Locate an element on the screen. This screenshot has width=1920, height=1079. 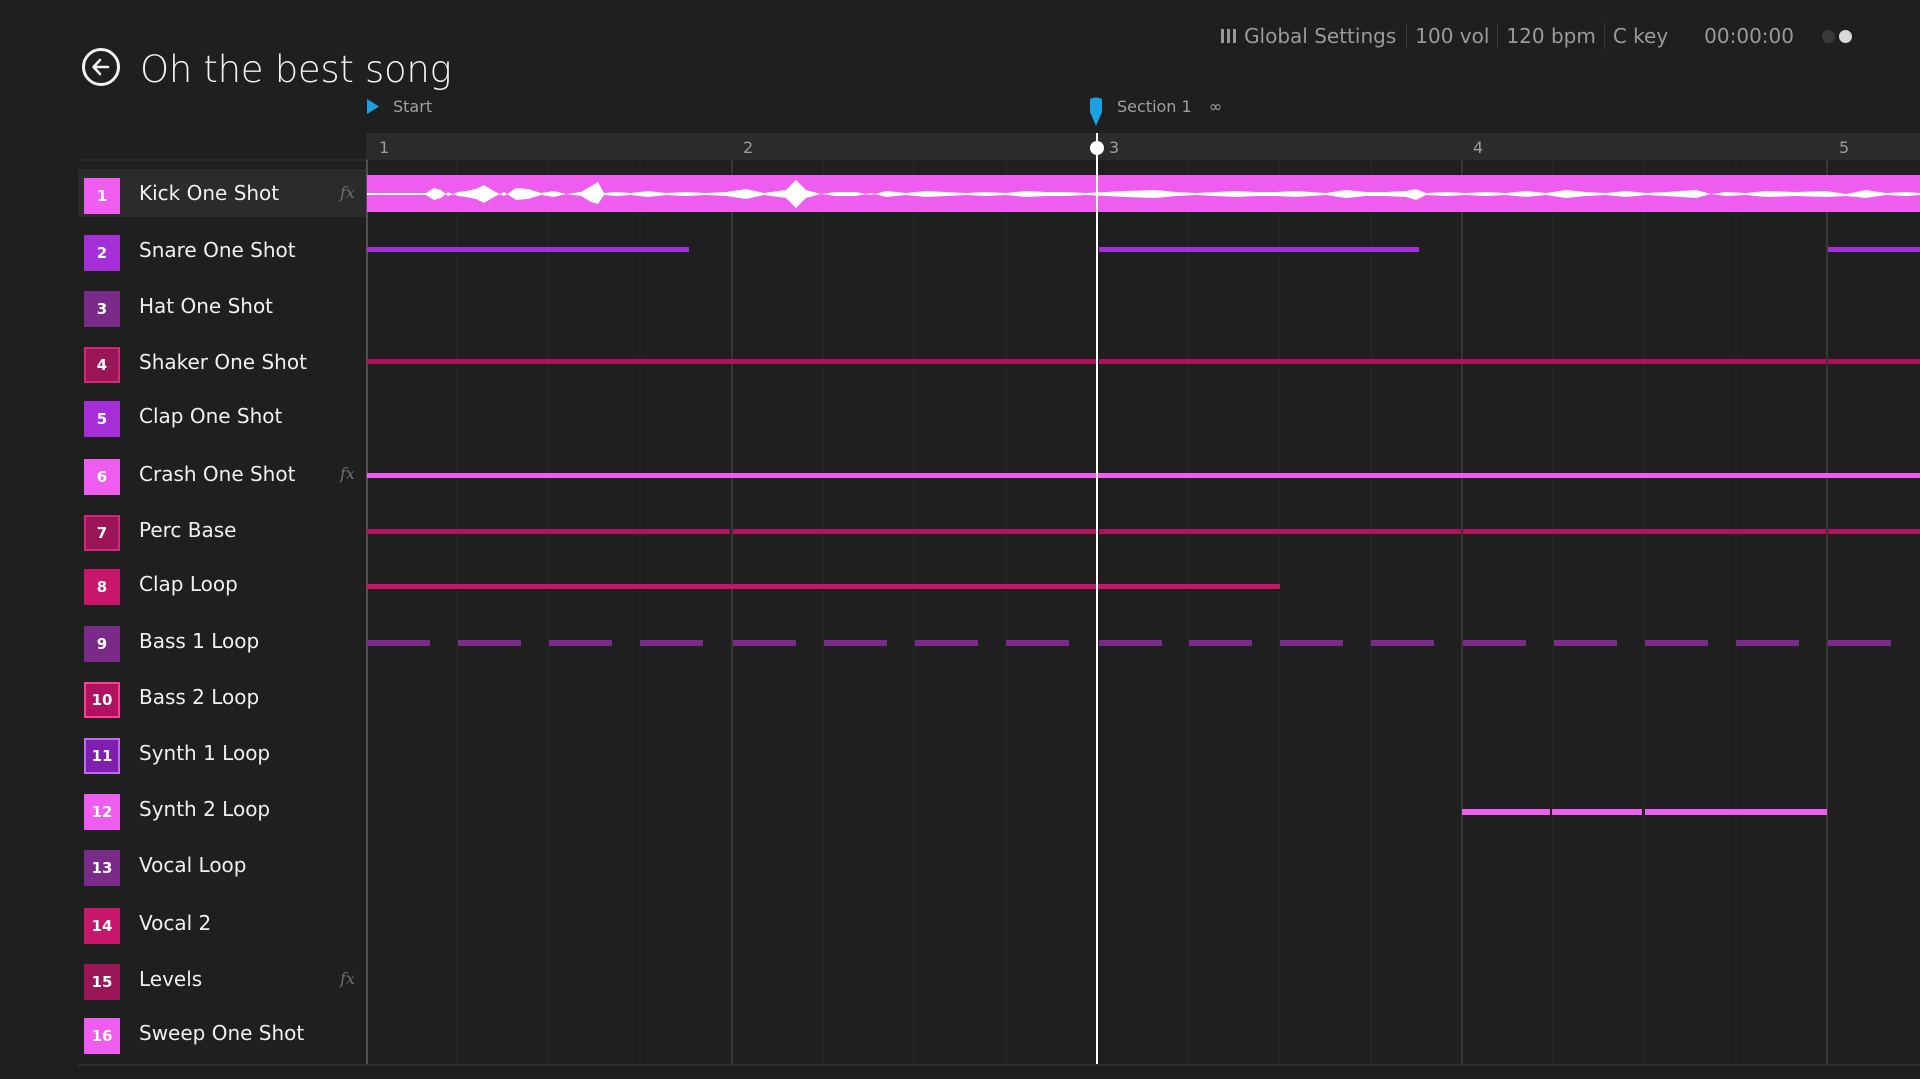
clips-clap-loop is located at coordinates (823, 586).